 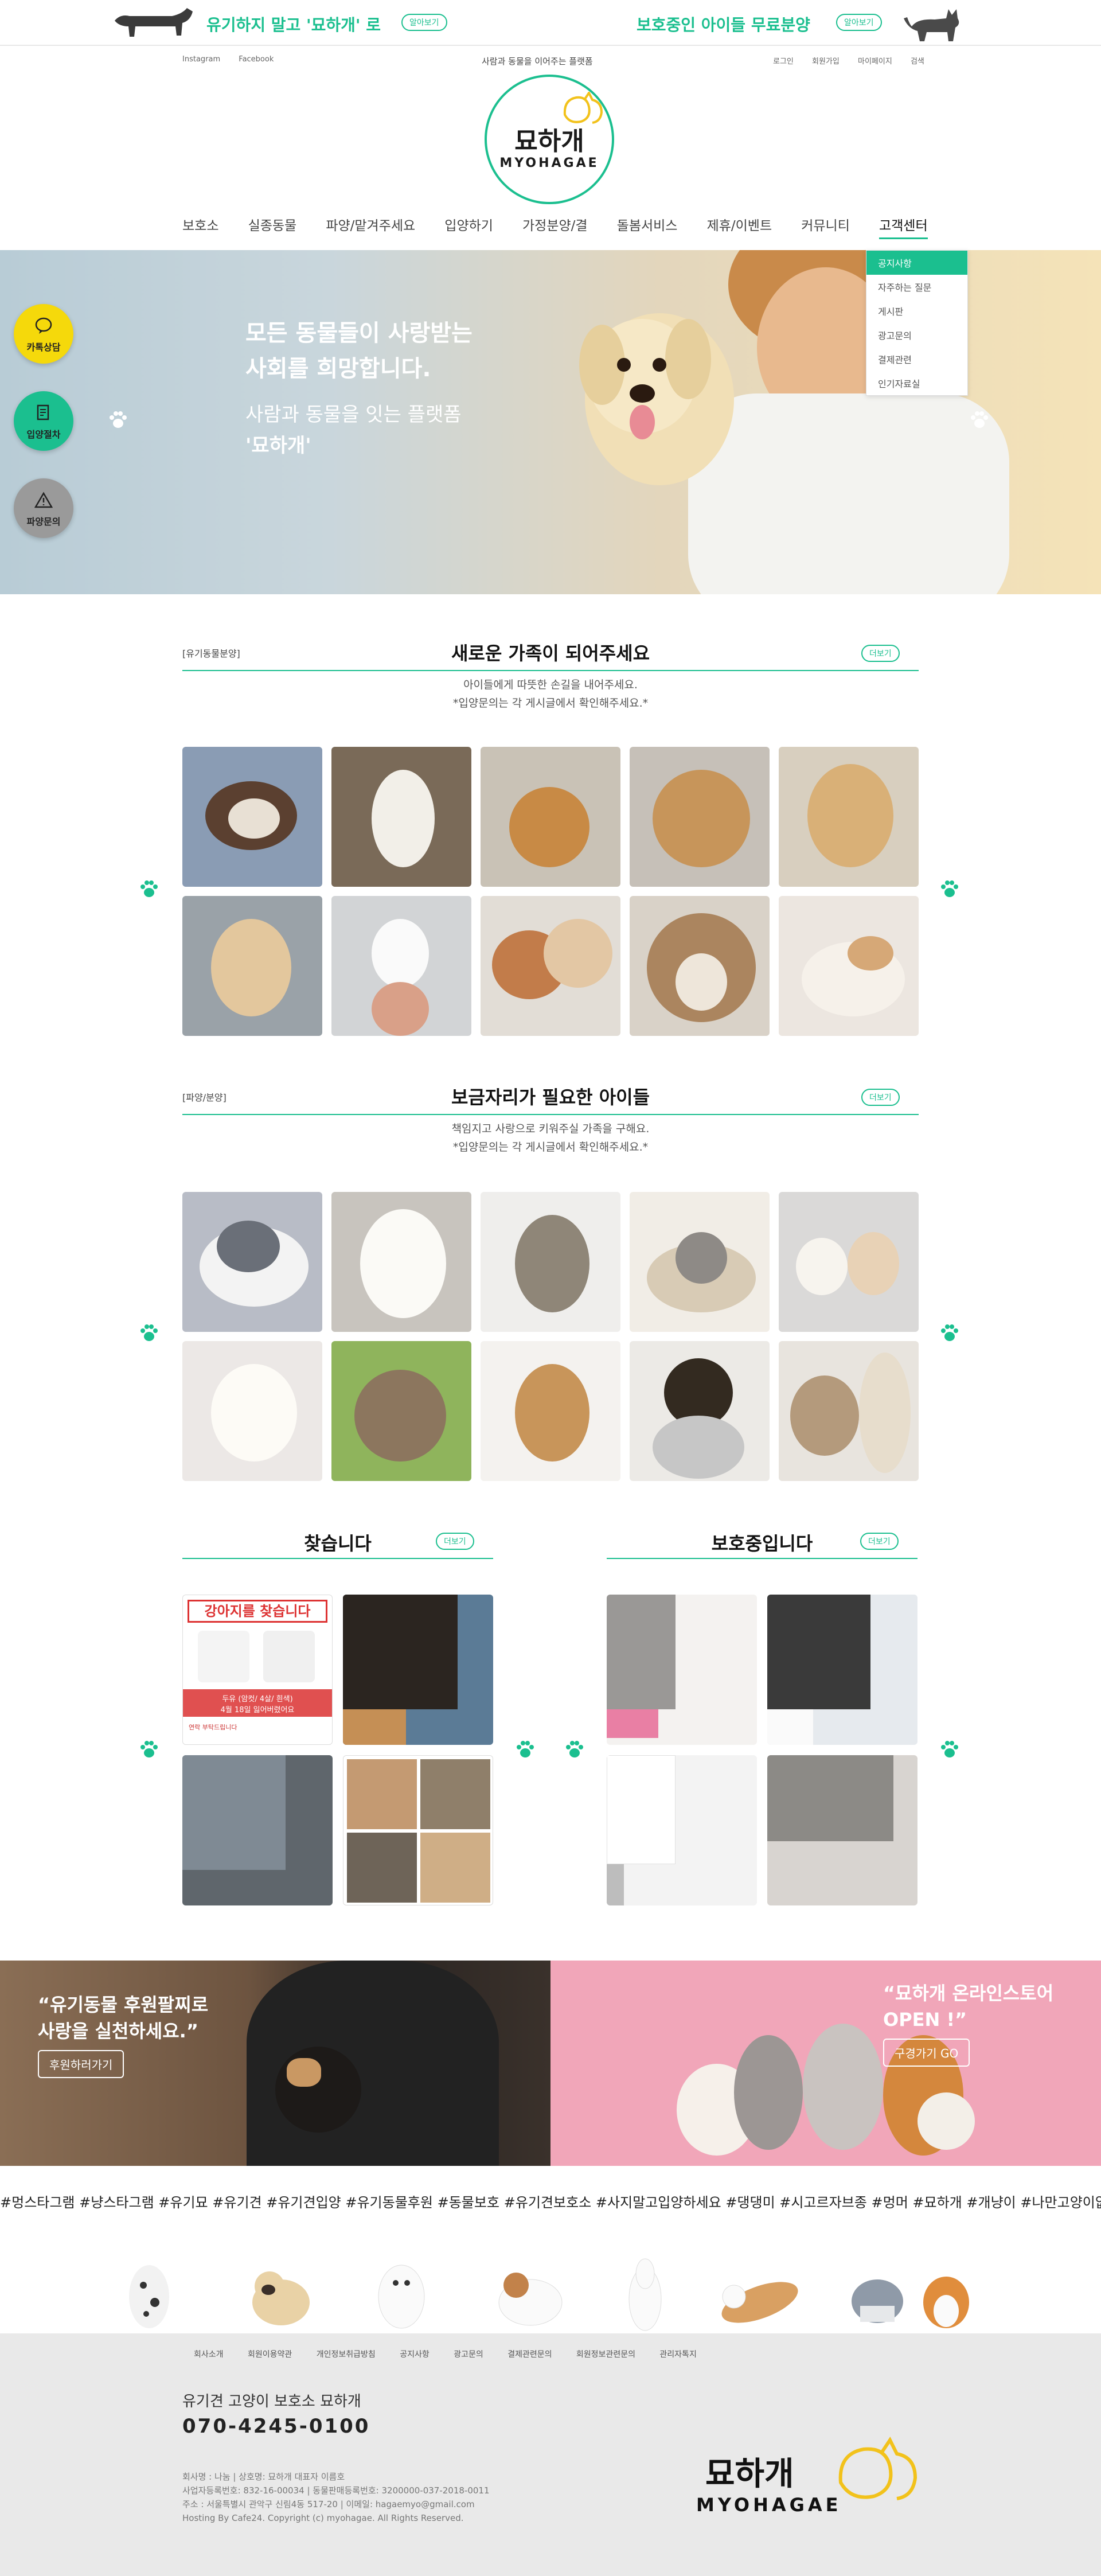 What do you see at coordinates (825, 225) in the screenshot?
I see `nav-community: 커뮤니티` at bounding box center [825, 225].